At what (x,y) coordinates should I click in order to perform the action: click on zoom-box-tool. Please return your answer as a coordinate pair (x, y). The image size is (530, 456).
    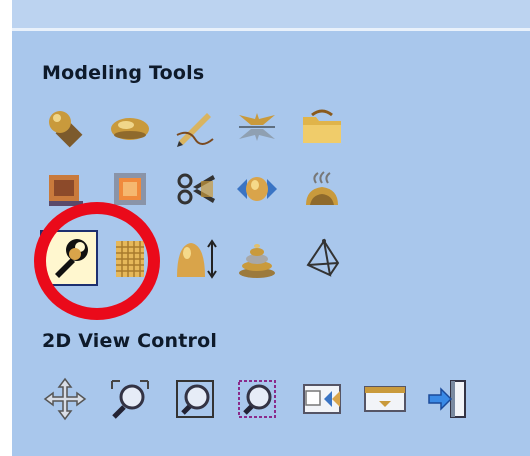
    Looking at the image, I should click on (130, 399).